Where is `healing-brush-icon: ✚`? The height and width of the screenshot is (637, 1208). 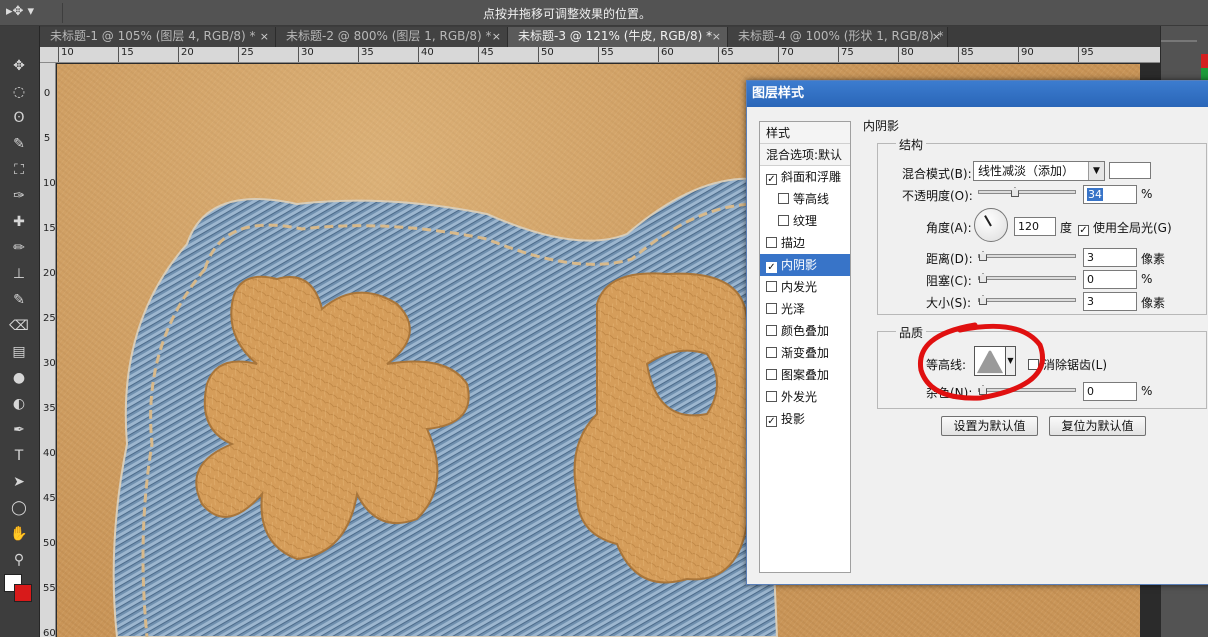
healing-brush-icon: ✚ is located at coordinates (19, 222).